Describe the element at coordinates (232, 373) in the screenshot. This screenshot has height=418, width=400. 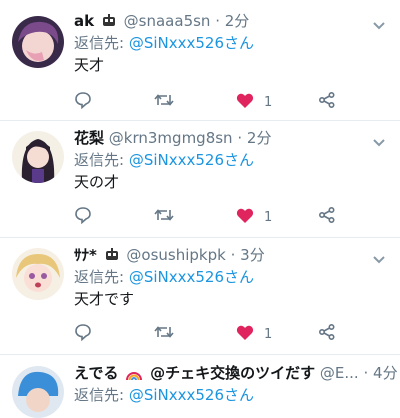
I see `display-name-suffix: @チェキ交換のツイだす` at that location.